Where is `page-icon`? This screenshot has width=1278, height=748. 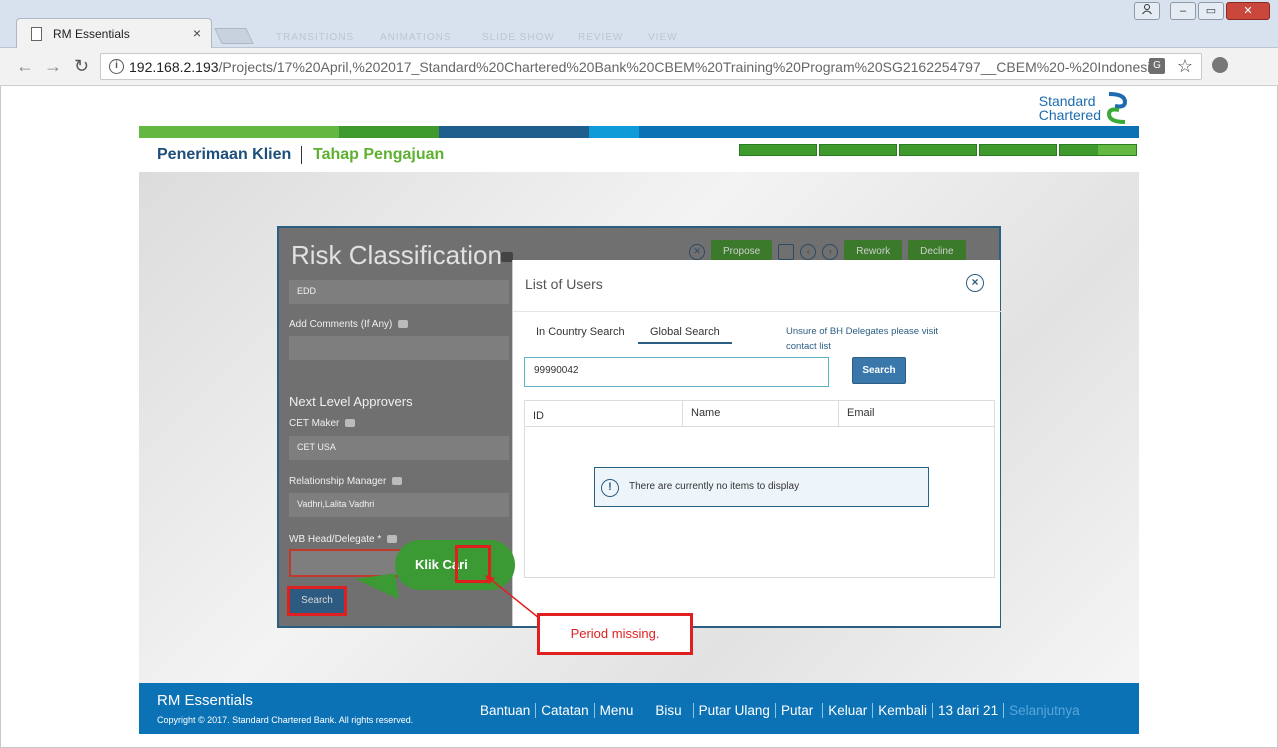 page-icon is located at coordinates (36, 34).